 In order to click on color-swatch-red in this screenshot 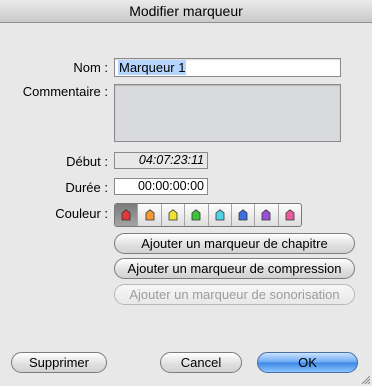, I will do `click(127, 215)`.